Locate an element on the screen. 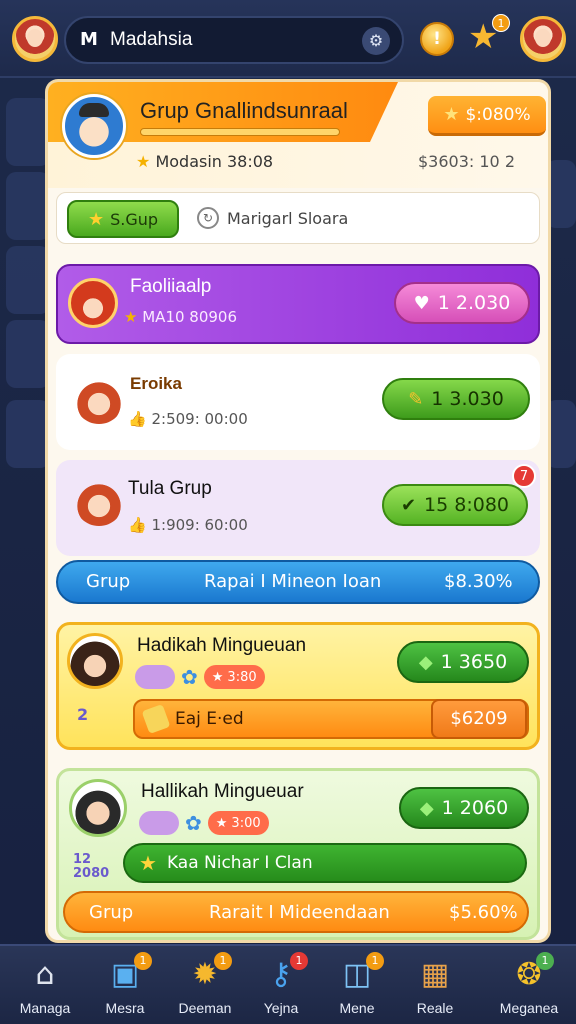  price-button: ✔ 15 8:080 is located at coordinates (455, 505).